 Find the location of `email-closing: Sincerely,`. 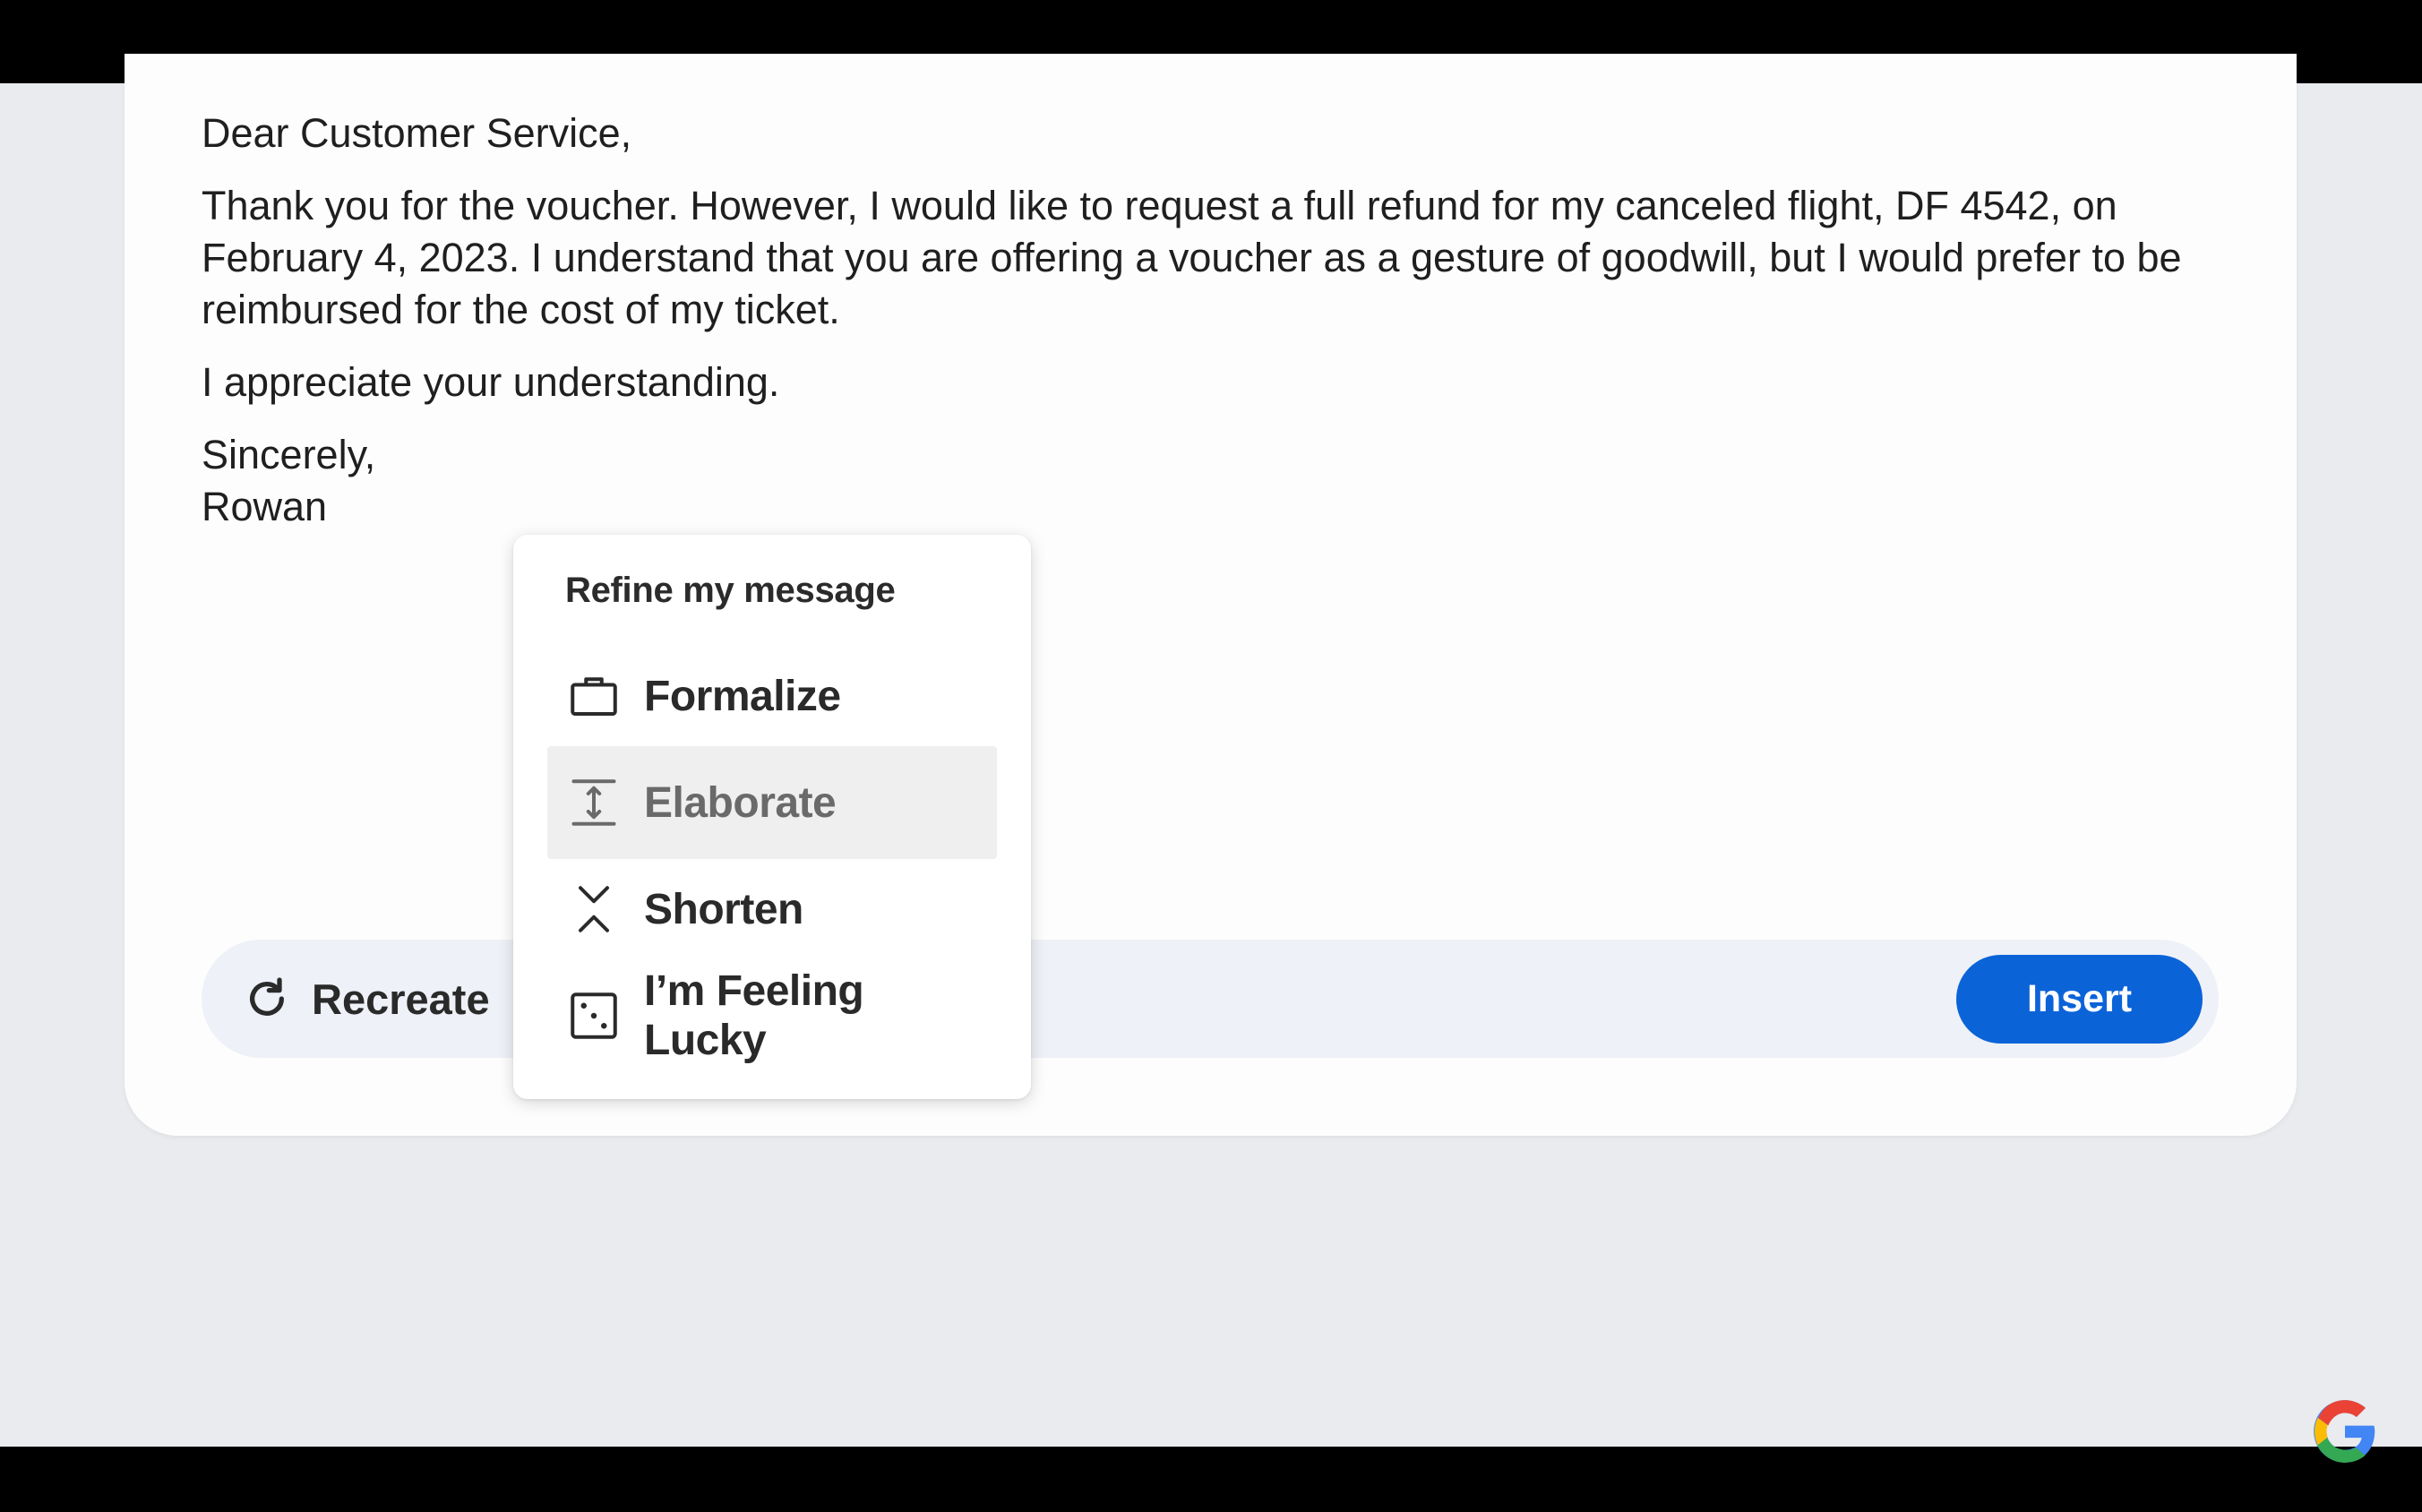

email-closing: Sincerely, is located at coordinates (289, 455).